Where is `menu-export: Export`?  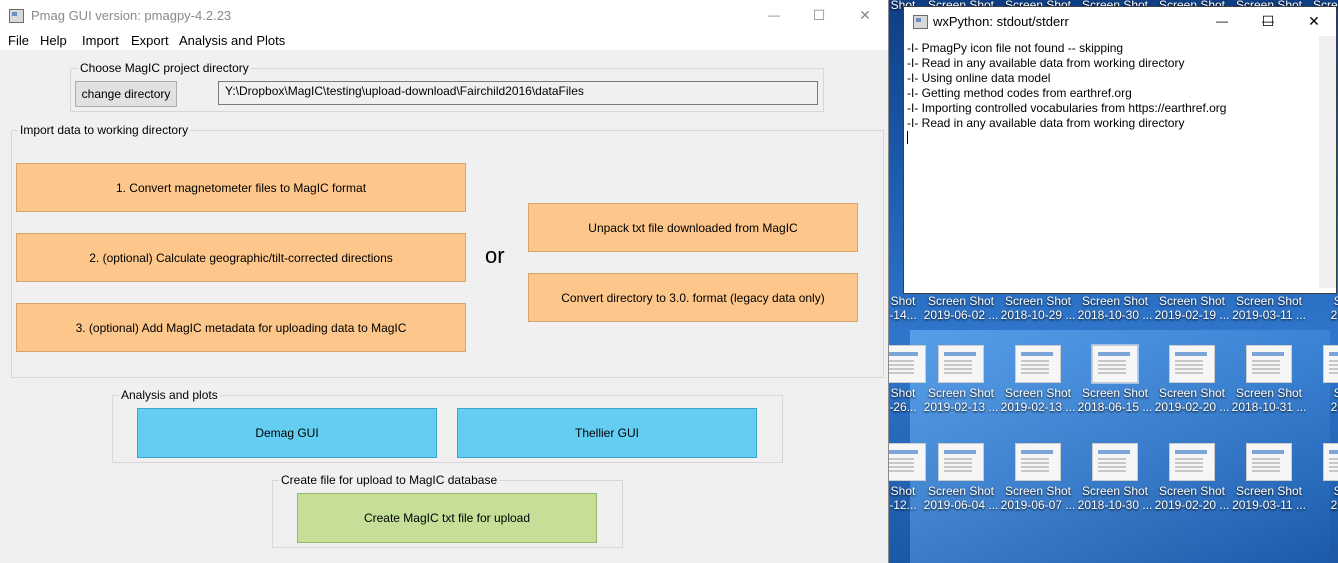
menu-export: Export is located at coordinates (150, 40).